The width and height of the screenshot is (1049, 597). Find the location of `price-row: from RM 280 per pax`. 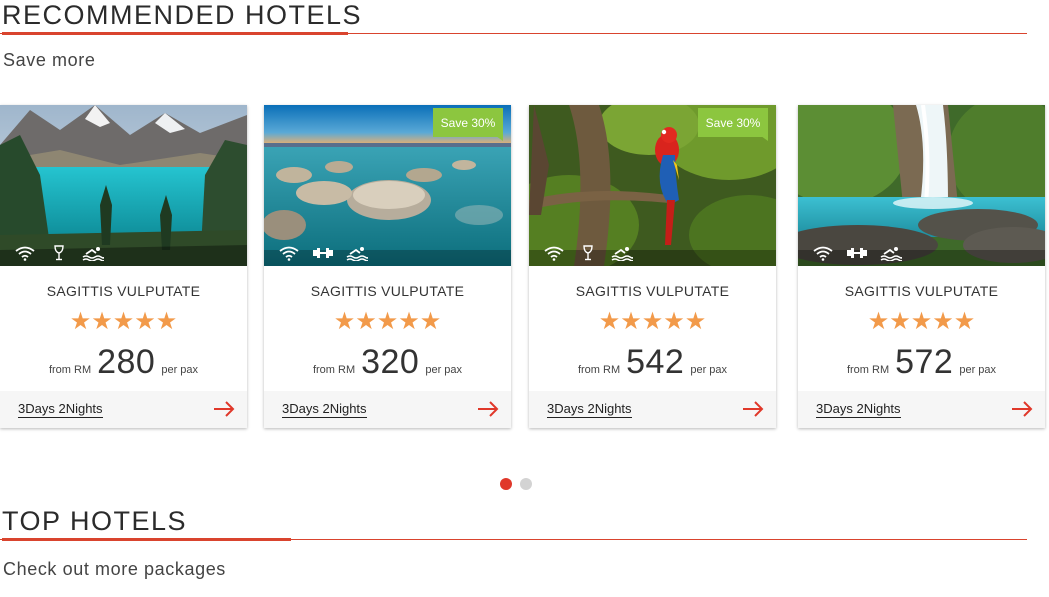

price-row: from RM 280 per pax is located at coordinates (123, 362).